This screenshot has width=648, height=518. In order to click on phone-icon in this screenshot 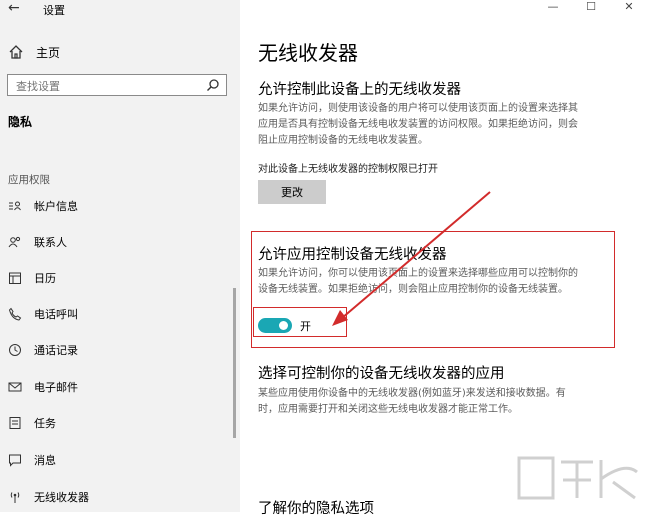, I will do `click(15, 314)`.